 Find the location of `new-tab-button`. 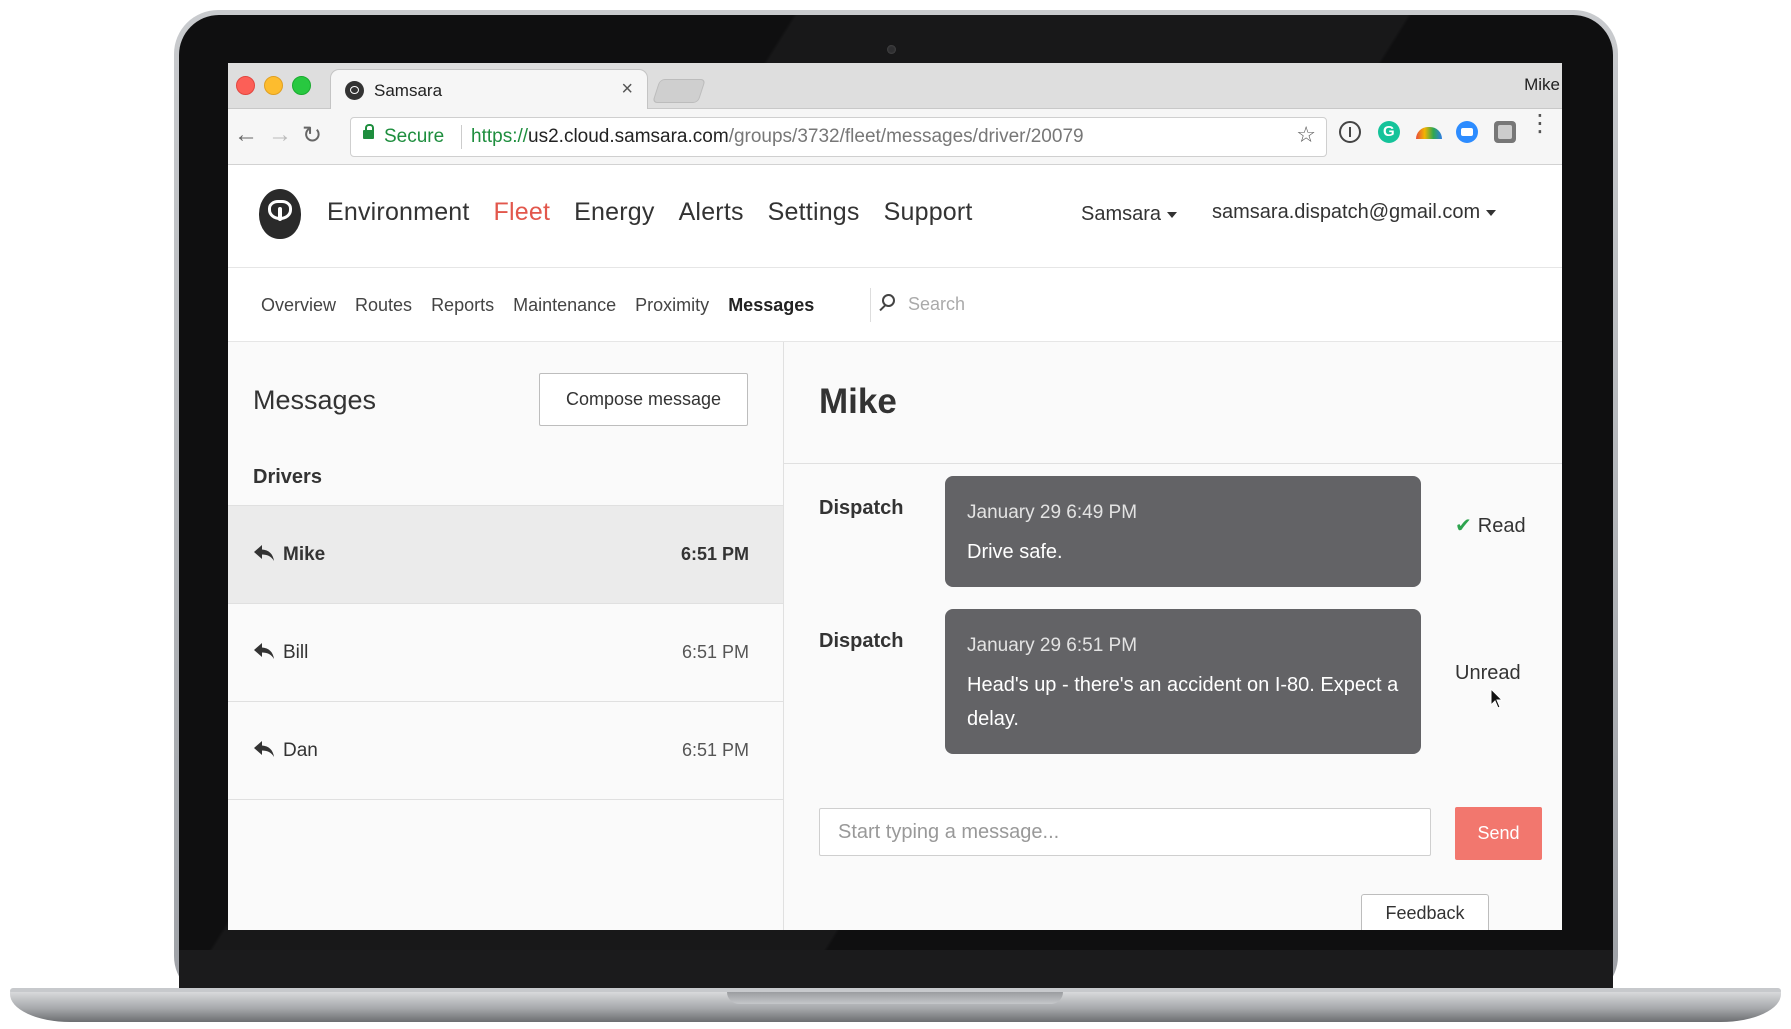

new-tab-button is located at coordinates (679, 91).